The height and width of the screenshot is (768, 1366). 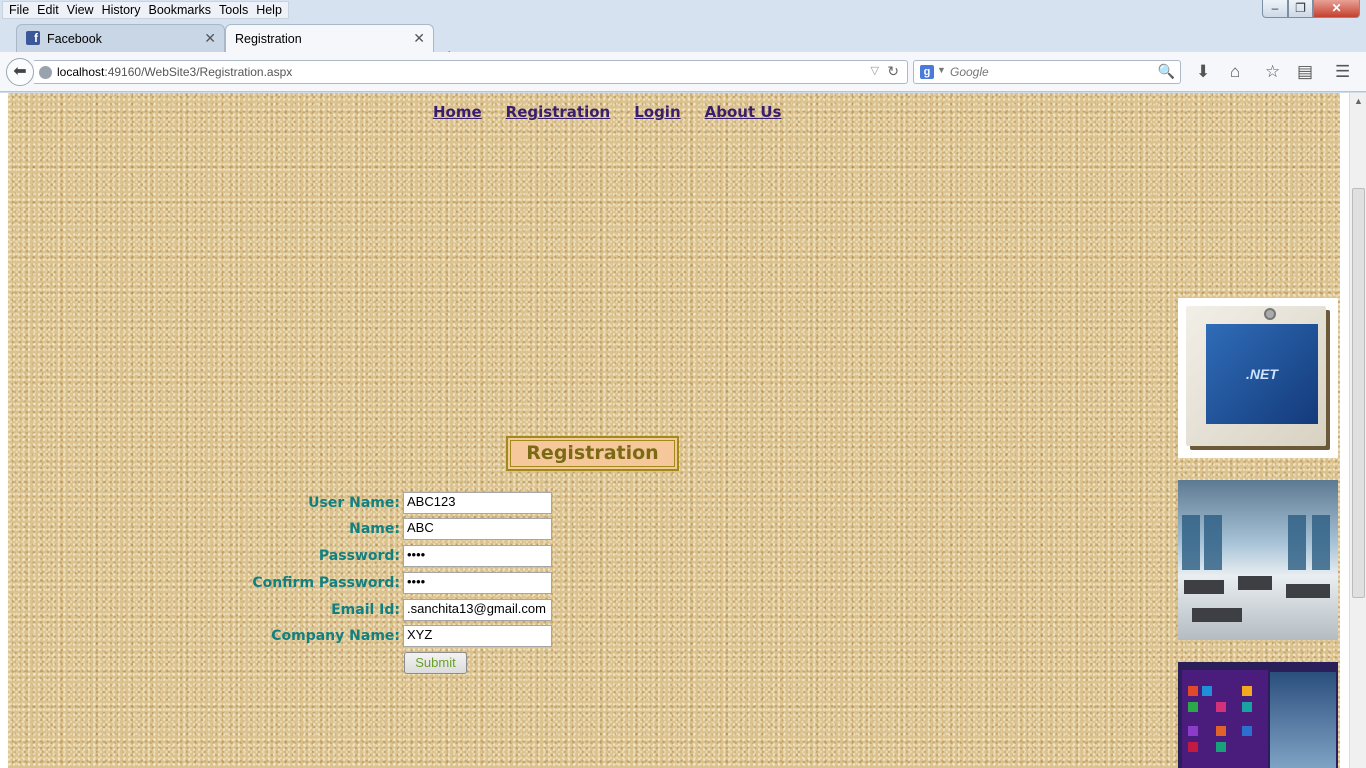 What do you see at coordinates (1303, 720) in the screenshot?
I see `desktop-panel` at bounding box center [1303, 720].